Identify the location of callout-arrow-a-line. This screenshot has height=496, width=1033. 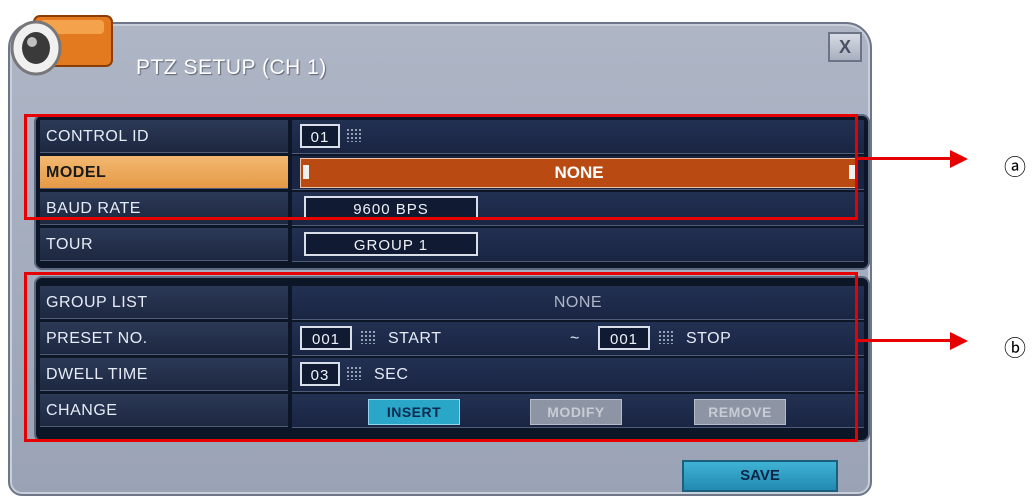
(905, 158).